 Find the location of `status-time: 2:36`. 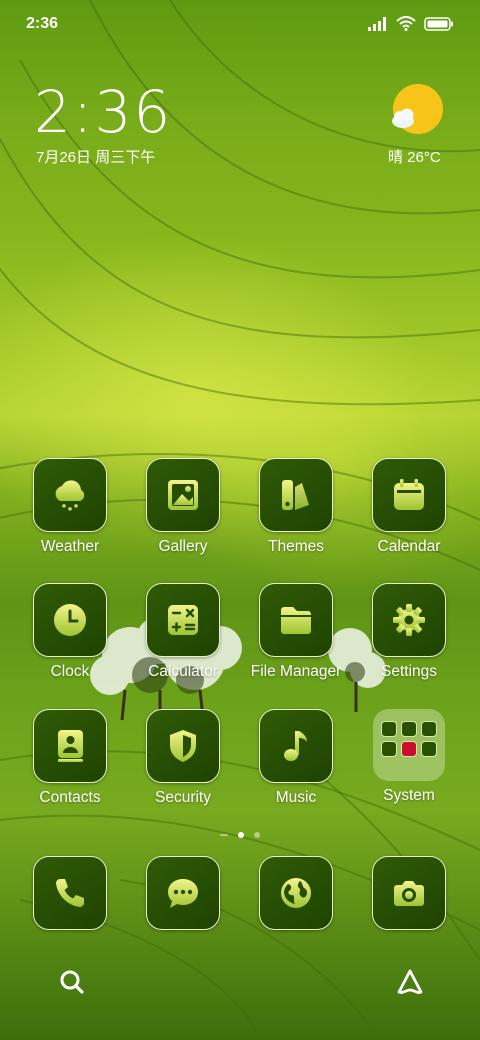

status-time: 2:36 is located at coordinates (42, 23).